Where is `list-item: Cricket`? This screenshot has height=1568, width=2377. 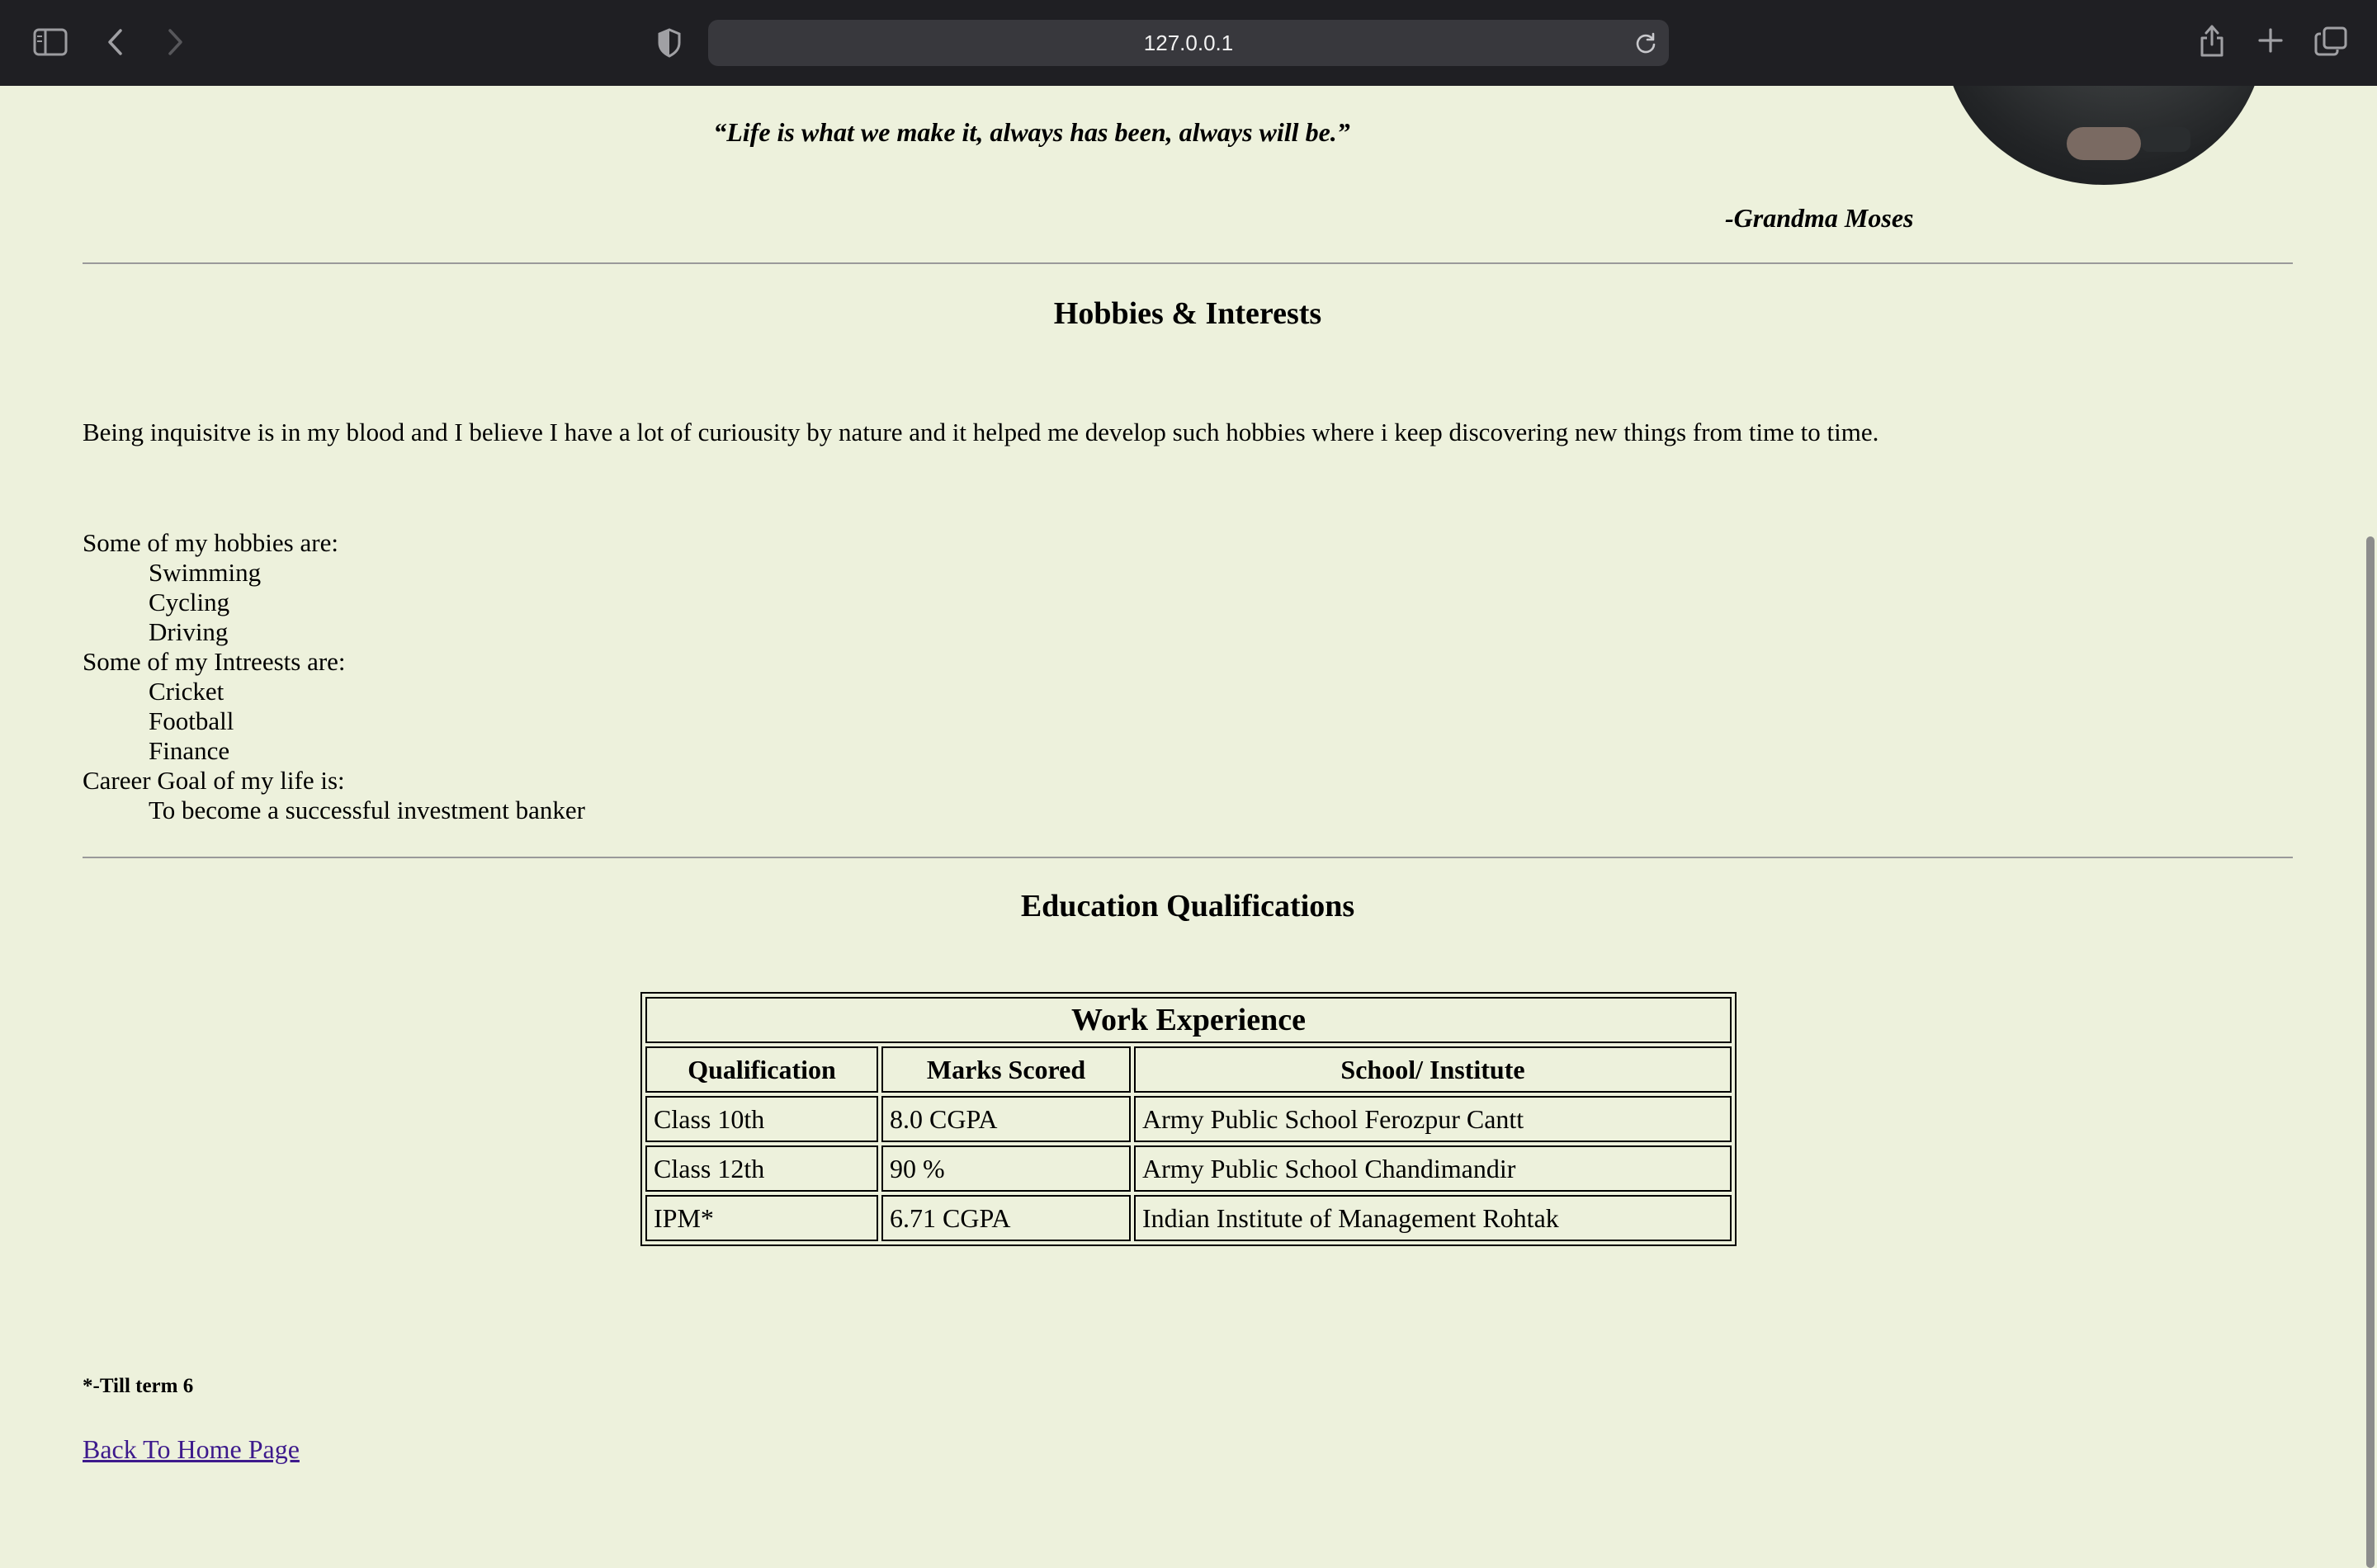
list-item: Cricket is located at coordinates (186, 691).